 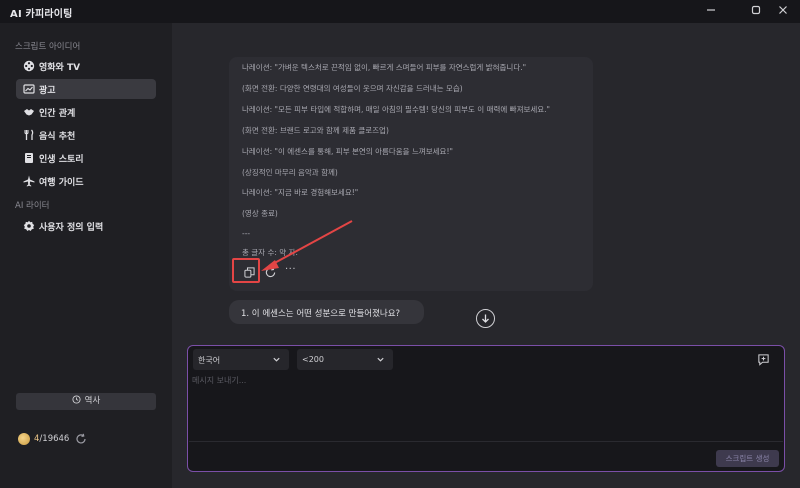 What do you see at coordinates (48, 47) in the screenshot?
I see `section-label-script-ideas: 스크립트 아이디어` at bounding box center [48, 47].